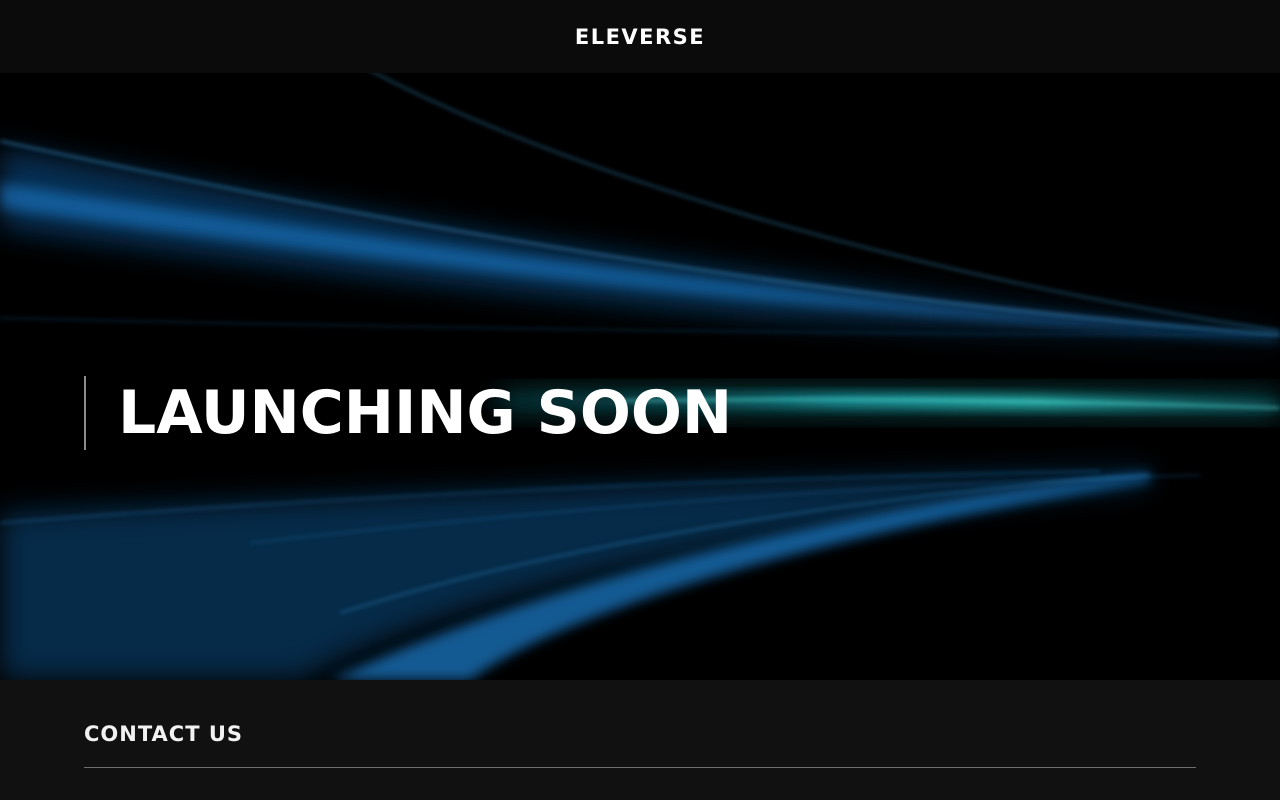  I want to click on brand-logo-link: ELEVERSE, so click(640, 37).